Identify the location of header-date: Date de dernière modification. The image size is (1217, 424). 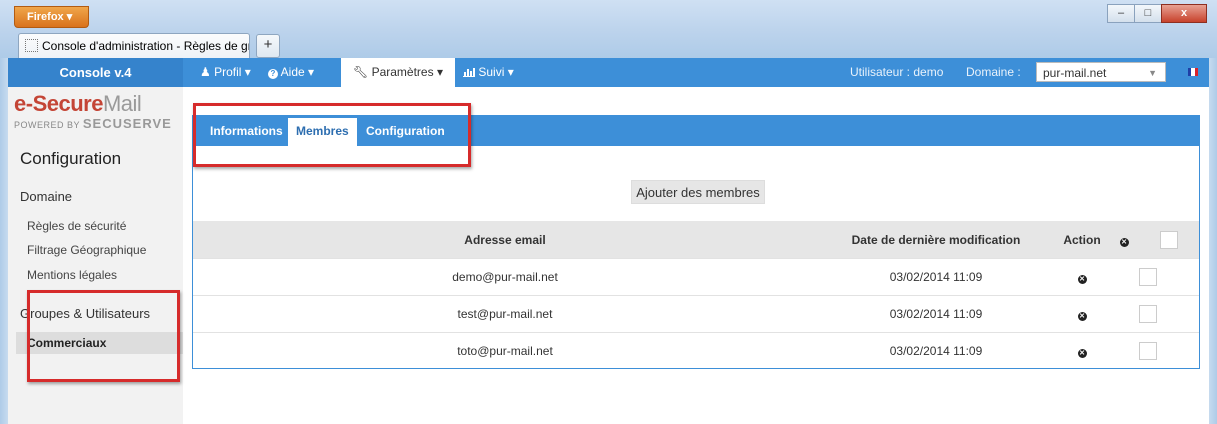
(936, 240).